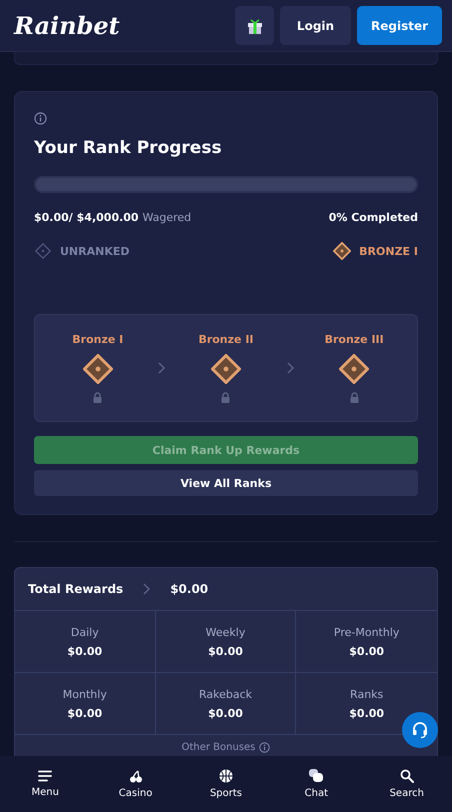 The height and width of the screenshot is (812, 452). What do you see at coordinates (95, 251) in the screenshot?
I see `current-rank: UNRANKED` at bounding box center [95, 251].